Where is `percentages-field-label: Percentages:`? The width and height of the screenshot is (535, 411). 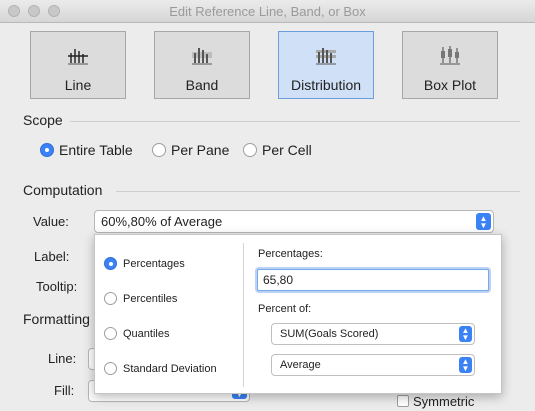 percentages-field-label: Percentages: is located at coordinates (290, 254).